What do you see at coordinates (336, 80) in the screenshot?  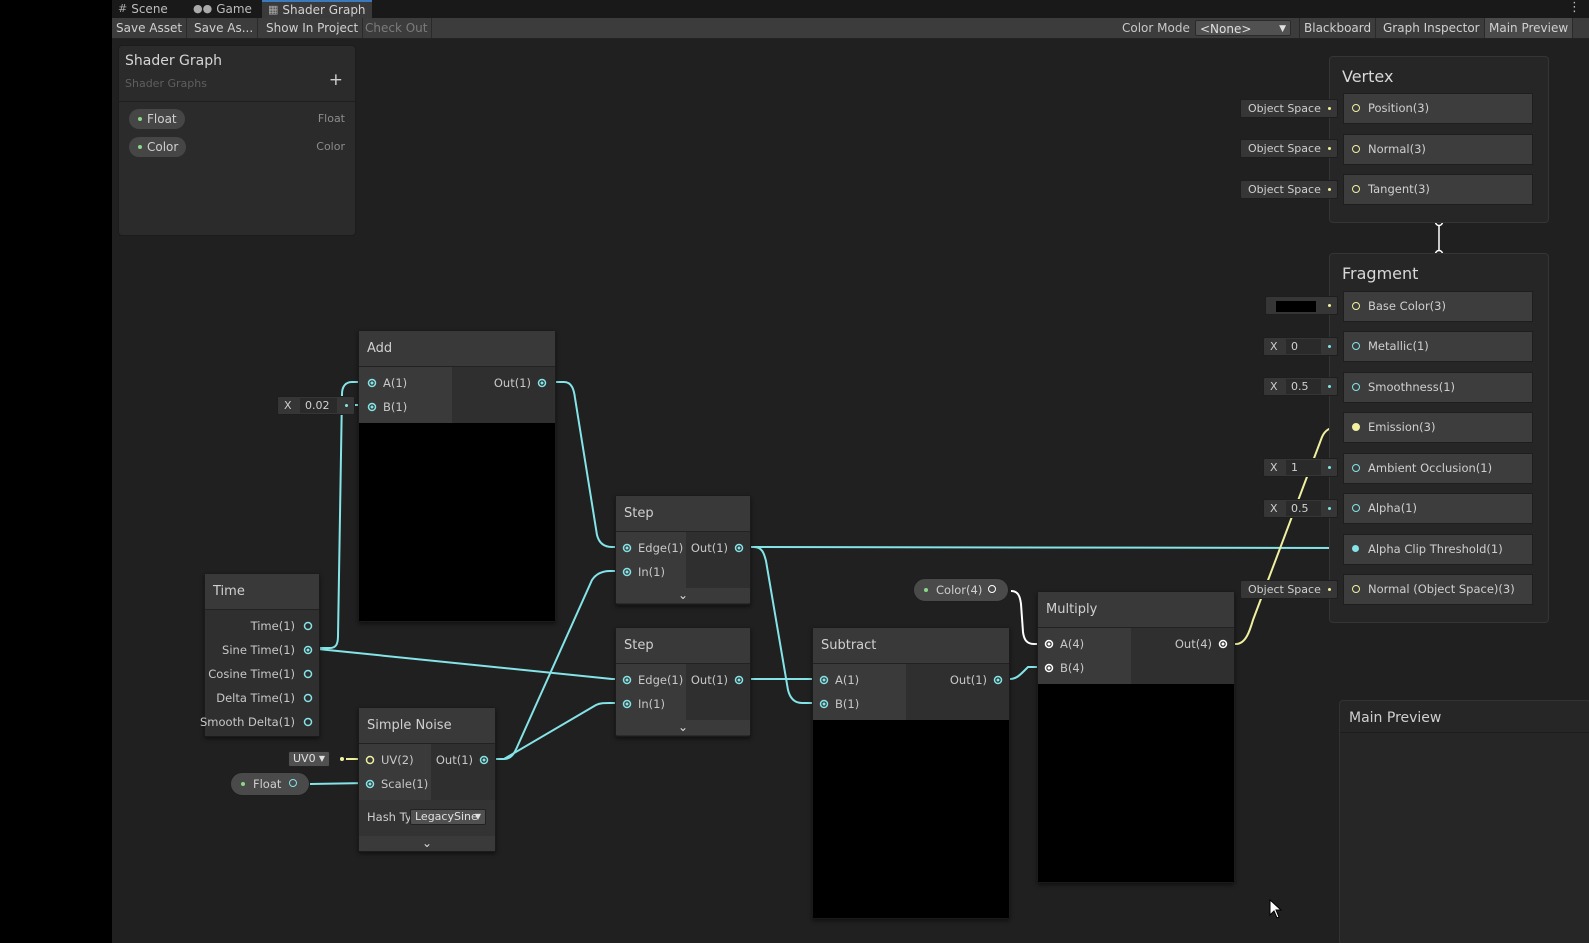 I see `add-property-button: +` at bounding box center [336, 80].